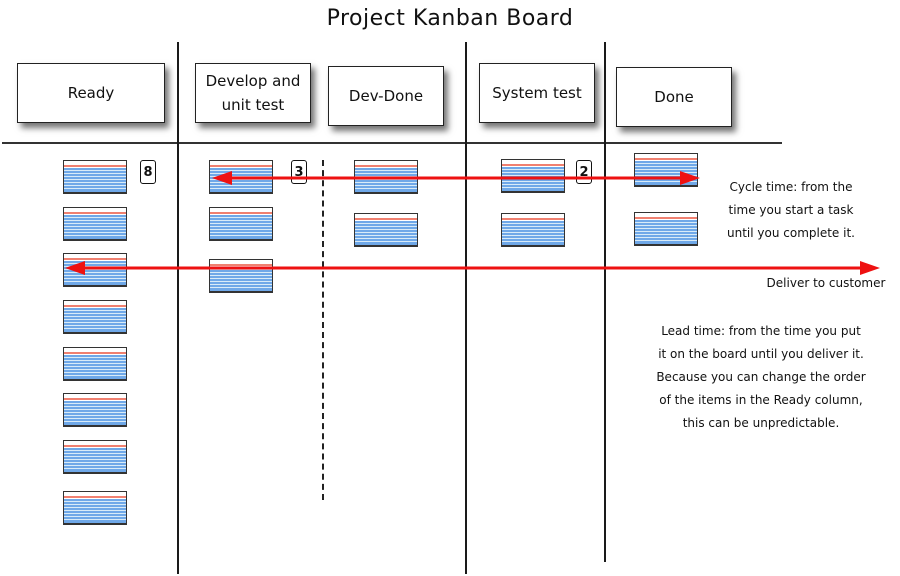 This screenshot has width=900, height=576. I want to click on arrowhead-right-icon, so click(690, 178).